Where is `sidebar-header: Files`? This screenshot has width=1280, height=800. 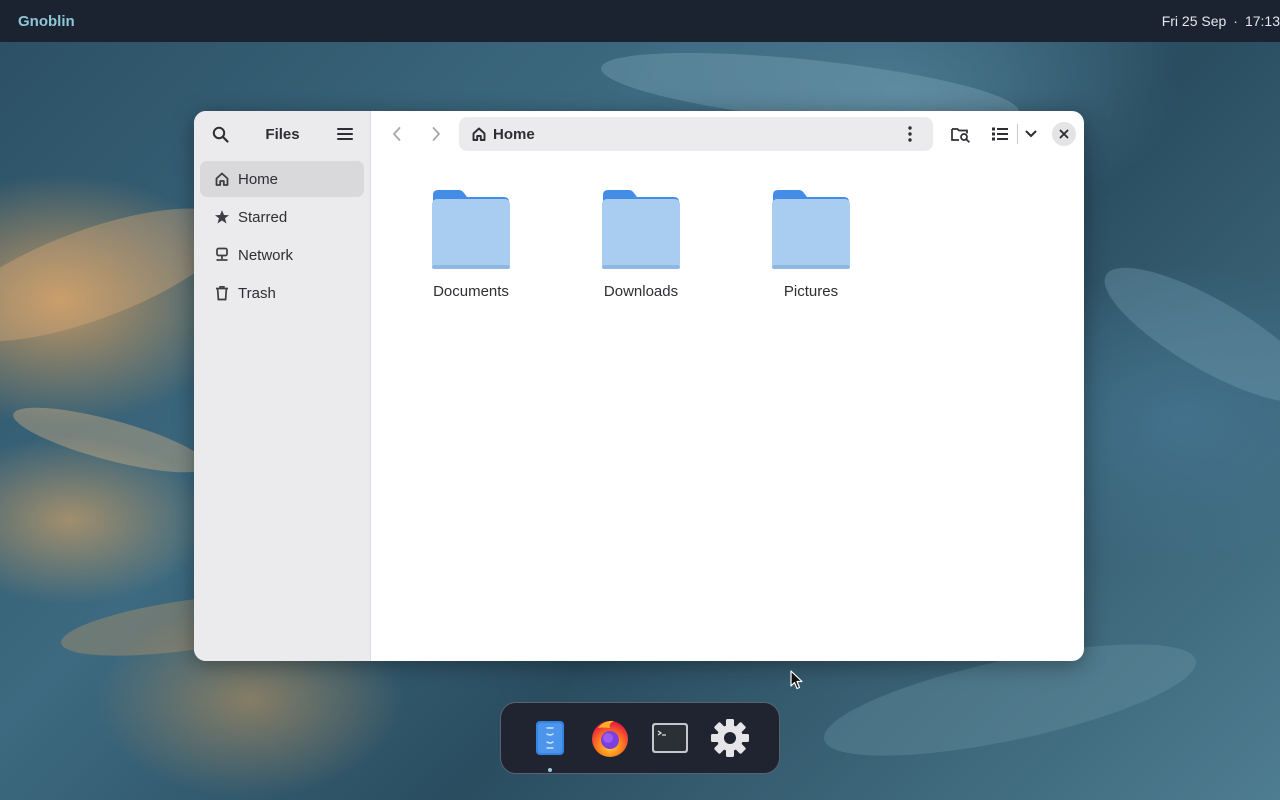 sidebar-header: Files is located at coordinates (282, 134).